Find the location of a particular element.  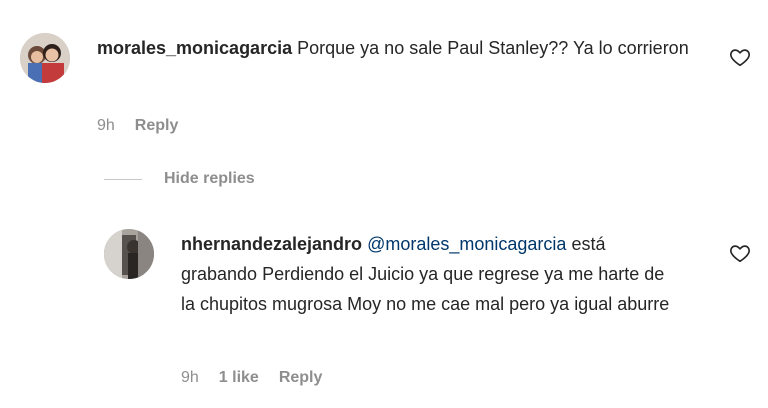

comment-time: 9h is located at coordinates (106, 126).